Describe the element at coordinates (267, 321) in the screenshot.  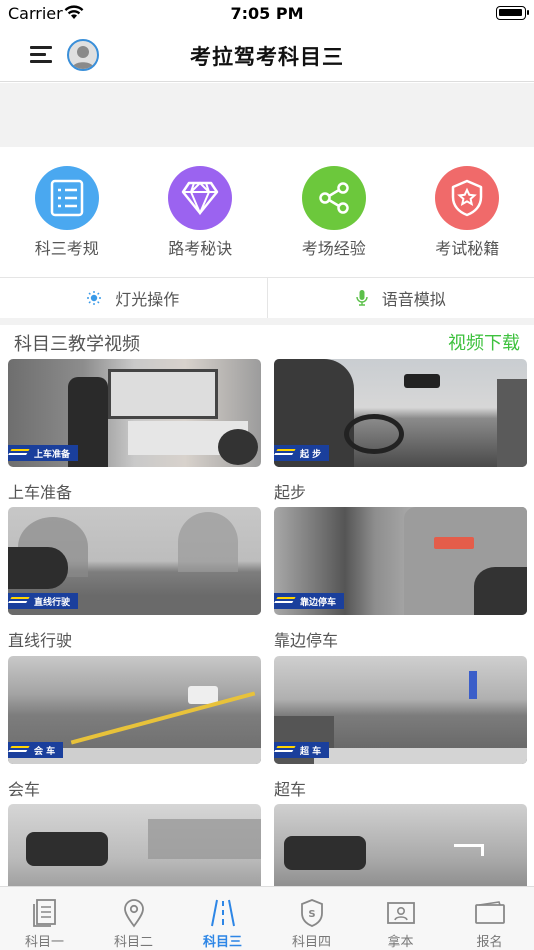
I see `divider` at that location.